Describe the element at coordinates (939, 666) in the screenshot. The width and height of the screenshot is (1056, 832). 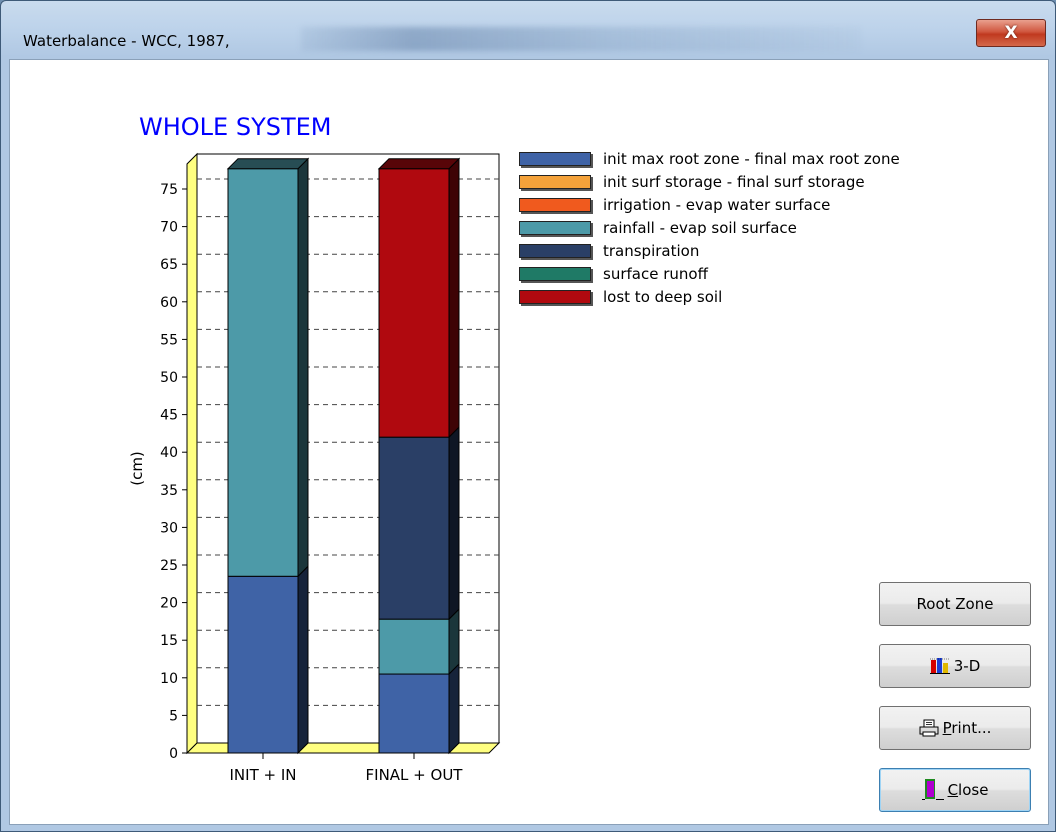
I see `chart-3d-icon` at that location.